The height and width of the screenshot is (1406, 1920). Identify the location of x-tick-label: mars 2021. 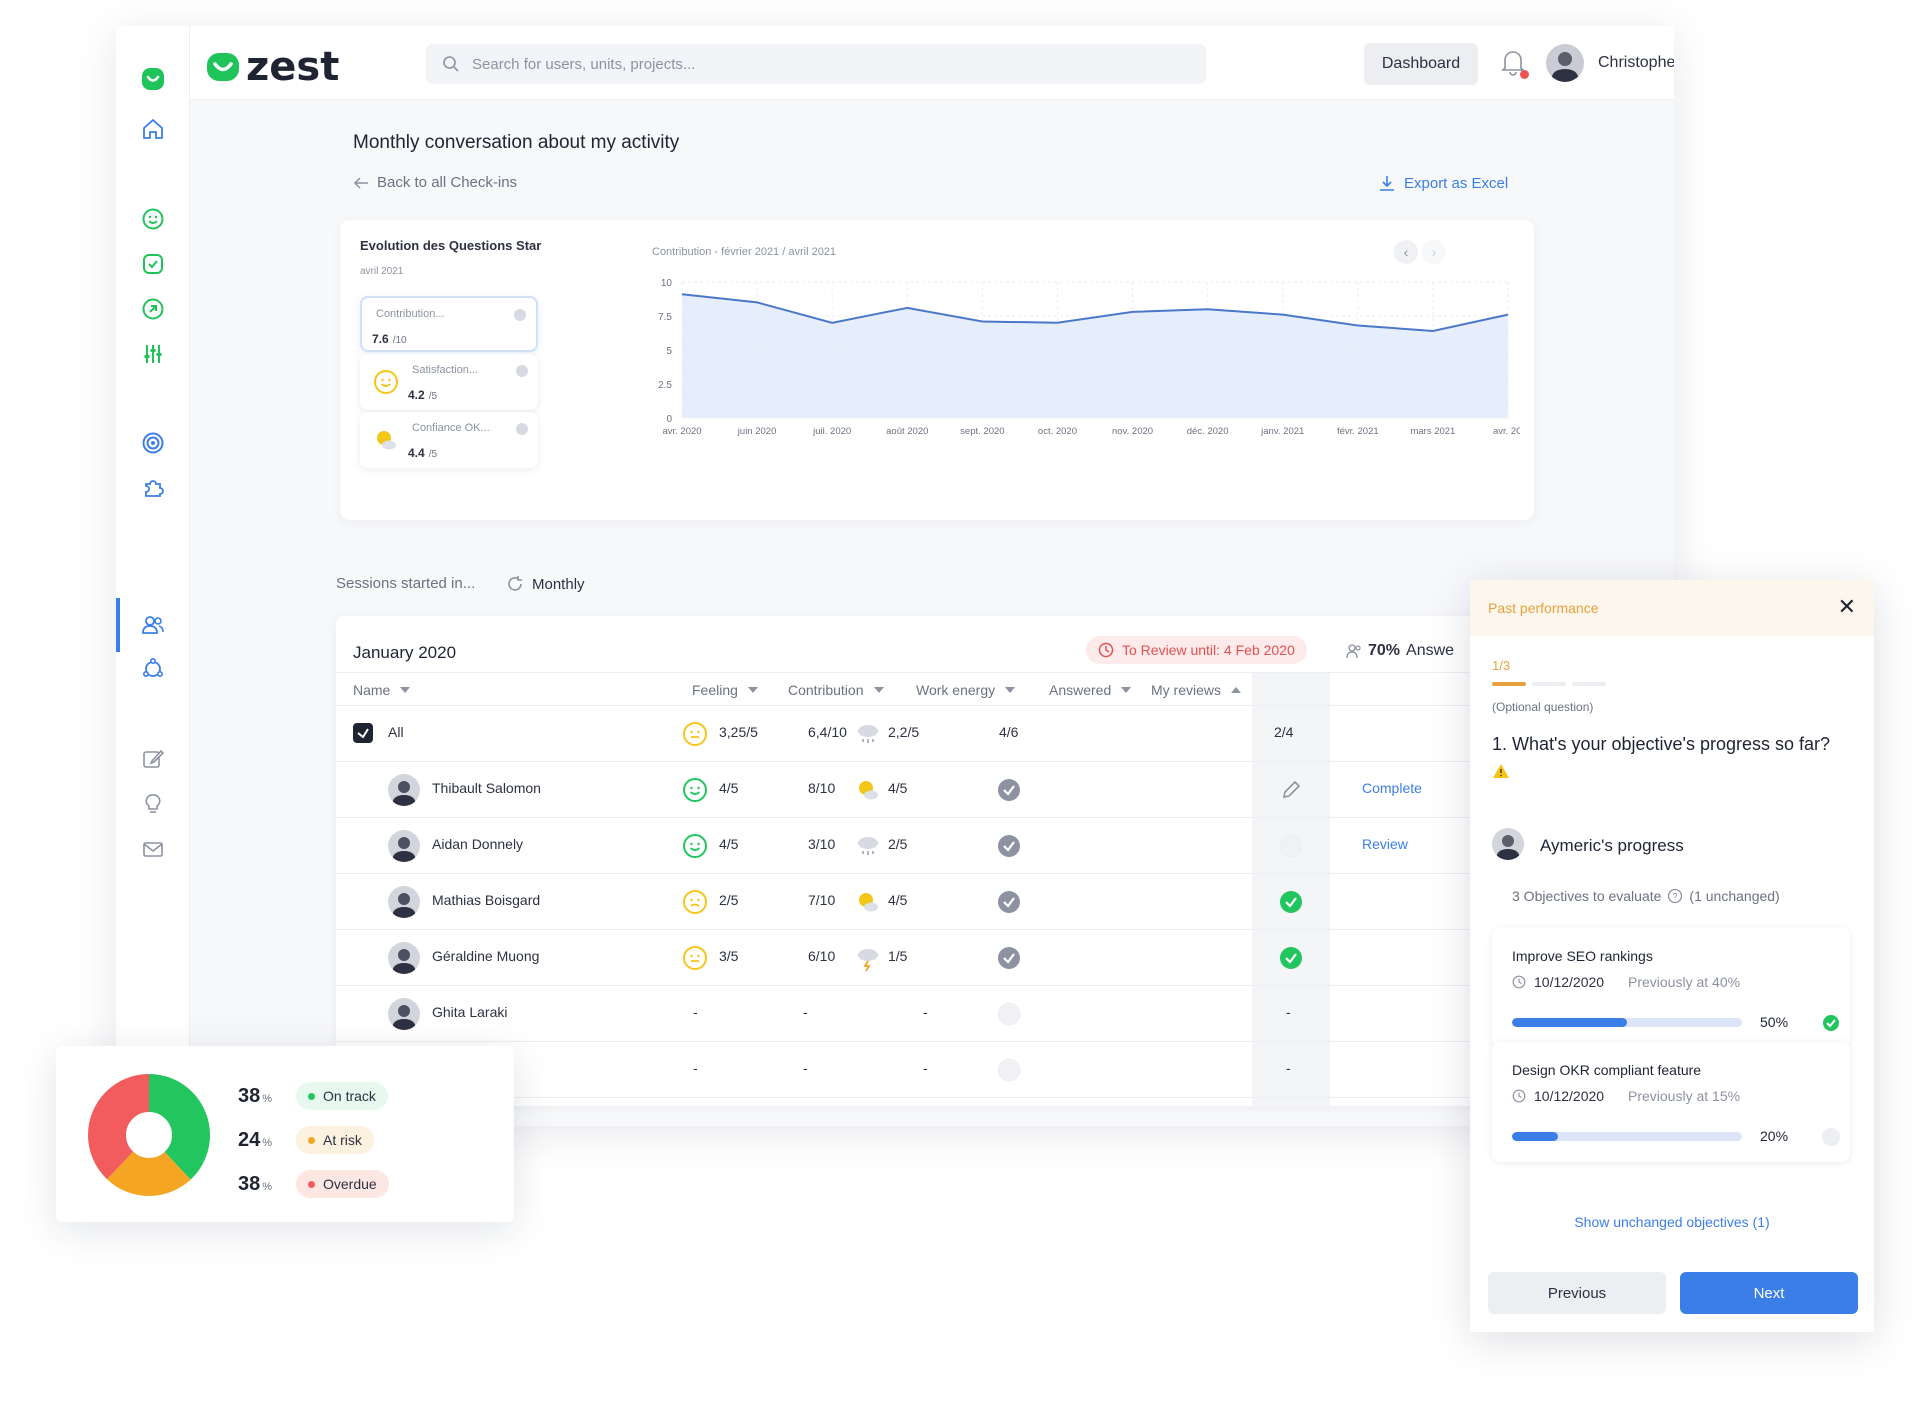
(1432, 431).